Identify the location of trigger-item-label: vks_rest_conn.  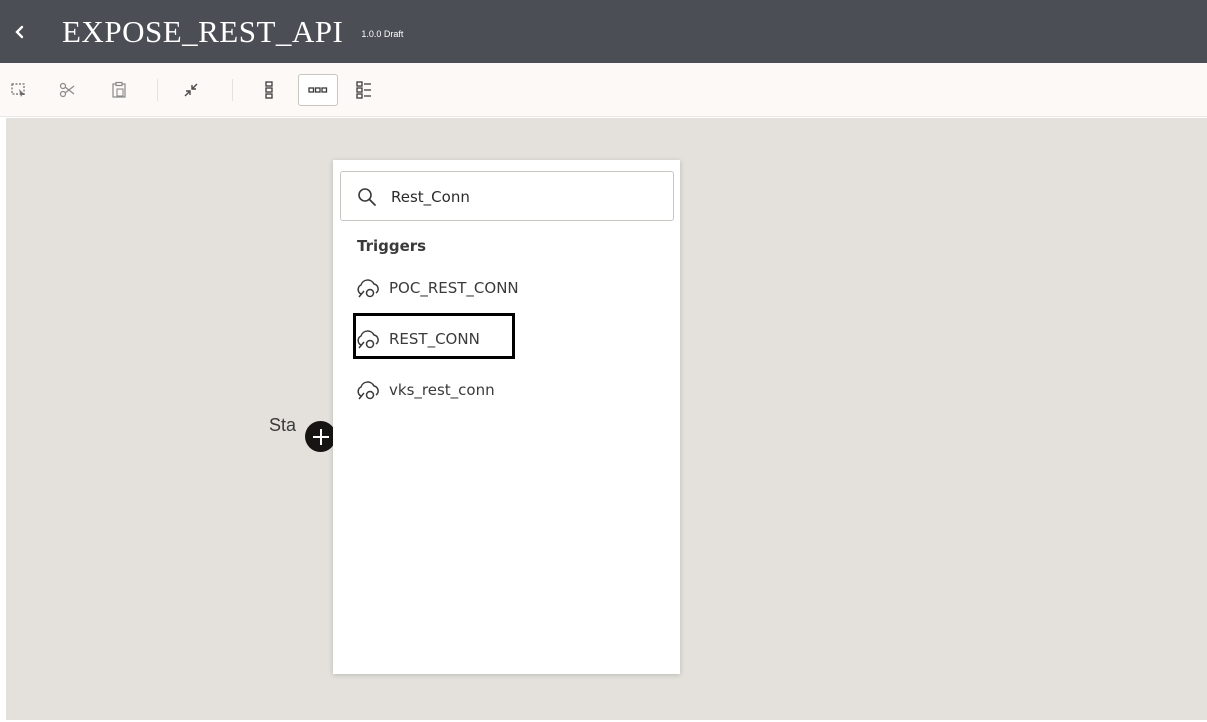
(442, 390).